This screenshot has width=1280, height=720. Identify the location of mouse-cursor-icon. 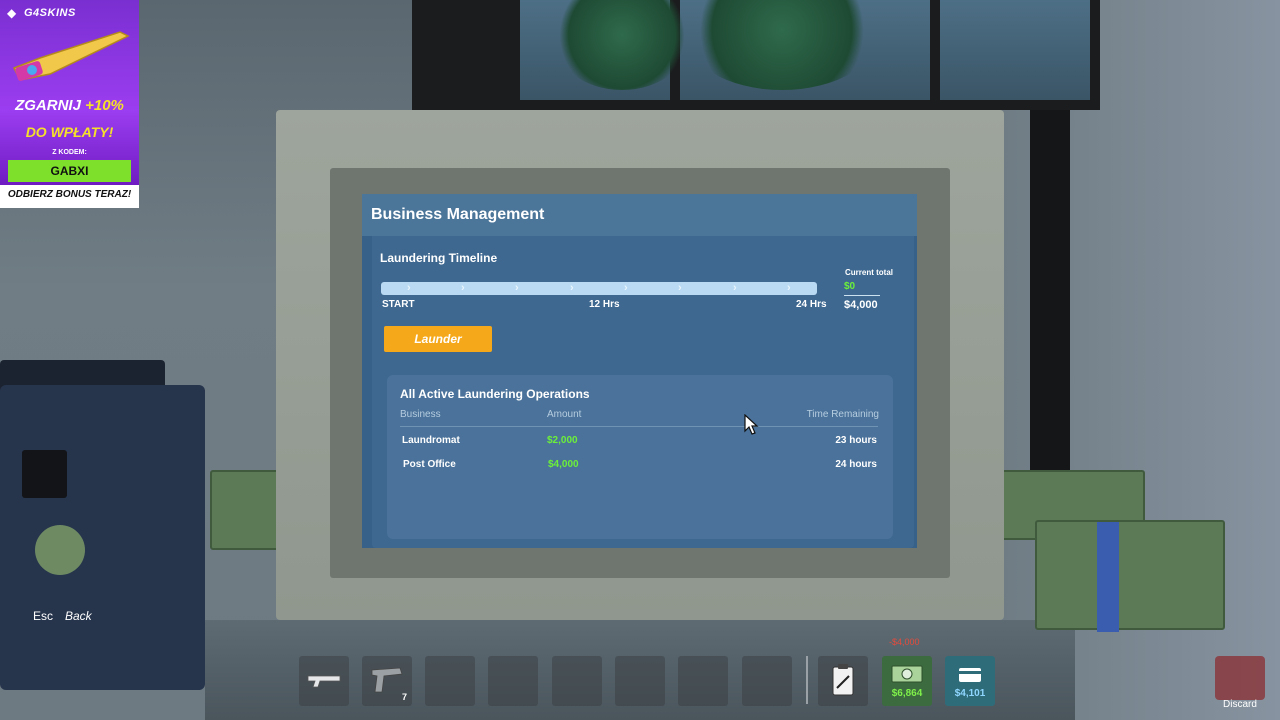
(751, 424).